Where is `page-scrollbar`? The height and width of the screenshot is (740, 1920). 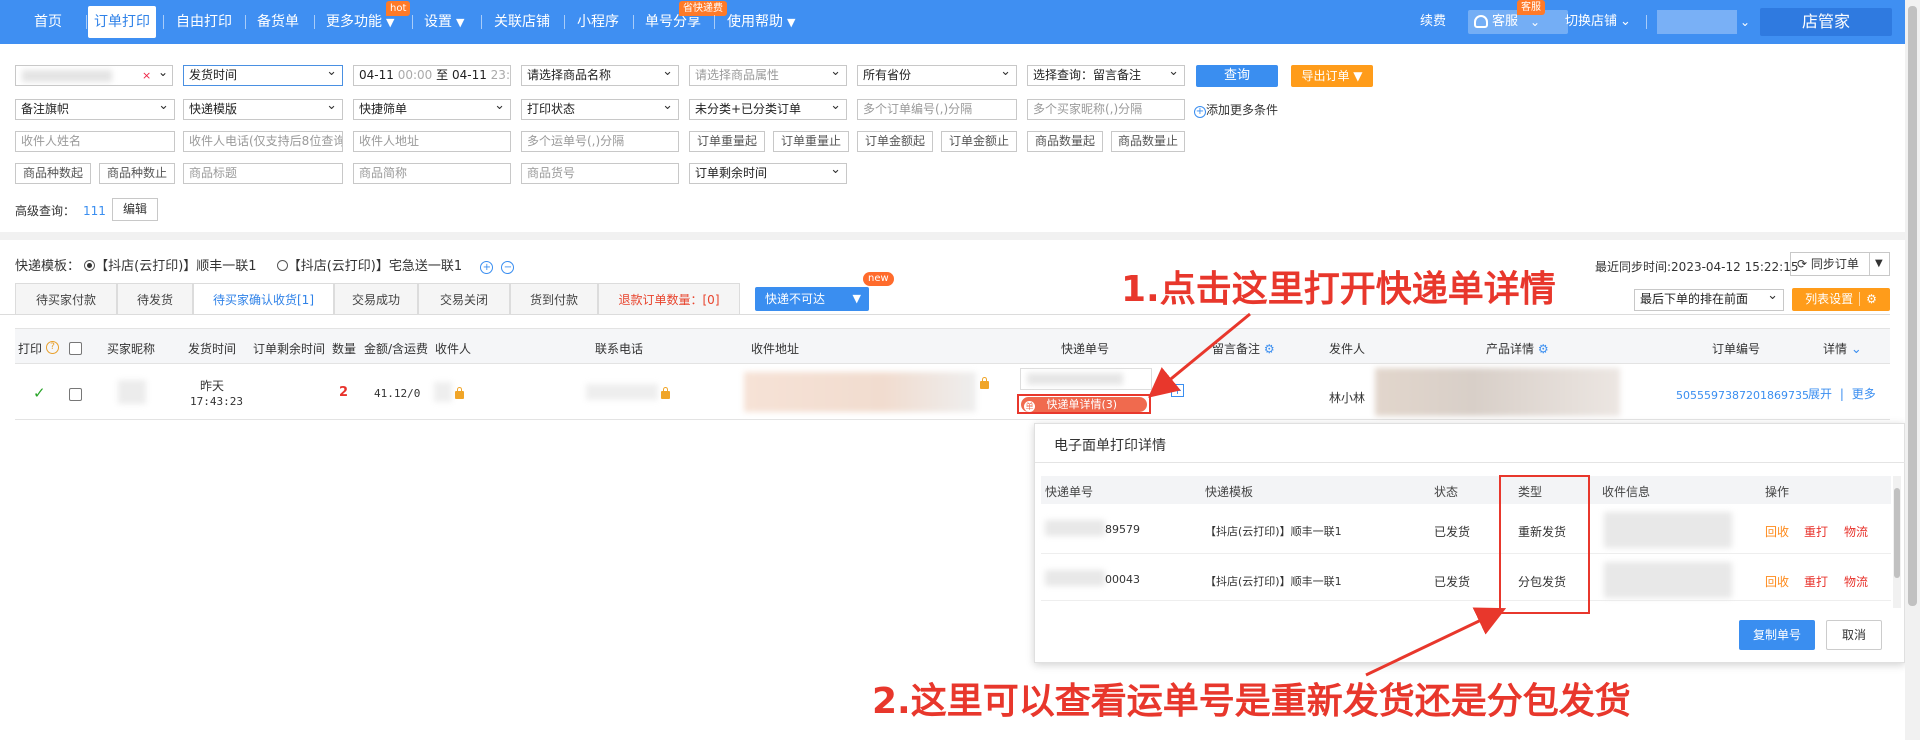
page-scrollbar is located at coordinates (1912, 370).